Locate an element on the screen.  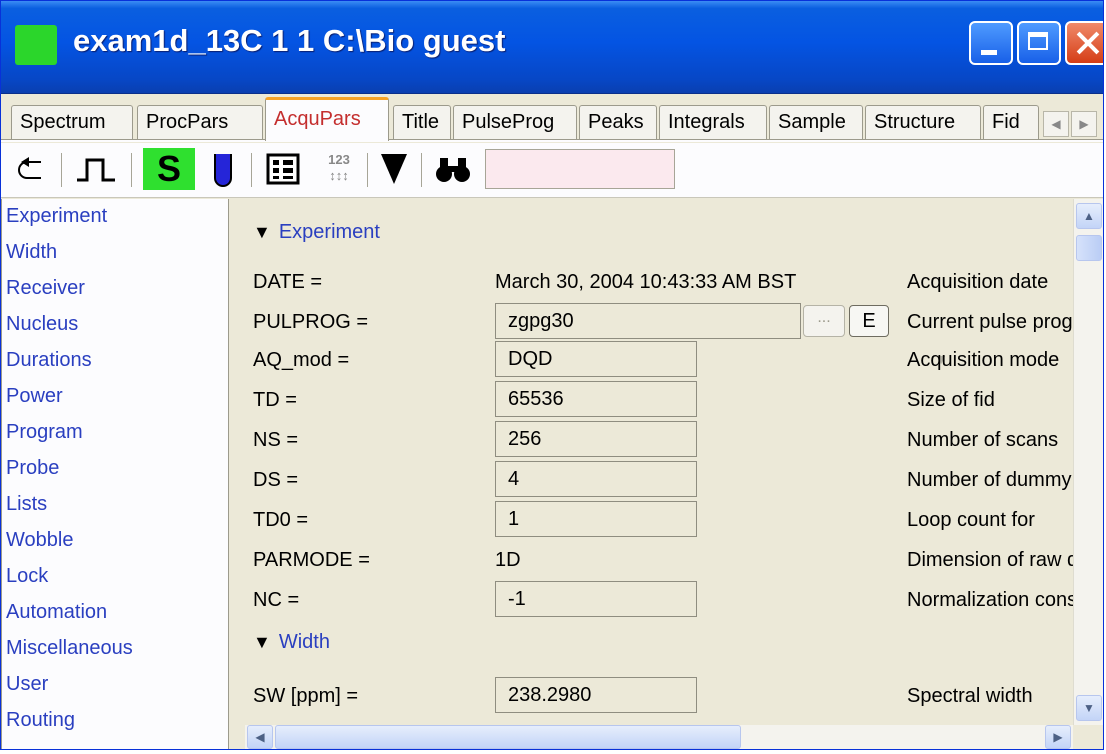
param-desc-aqmod: Acquisition mode is located at coordinates (983, 360).